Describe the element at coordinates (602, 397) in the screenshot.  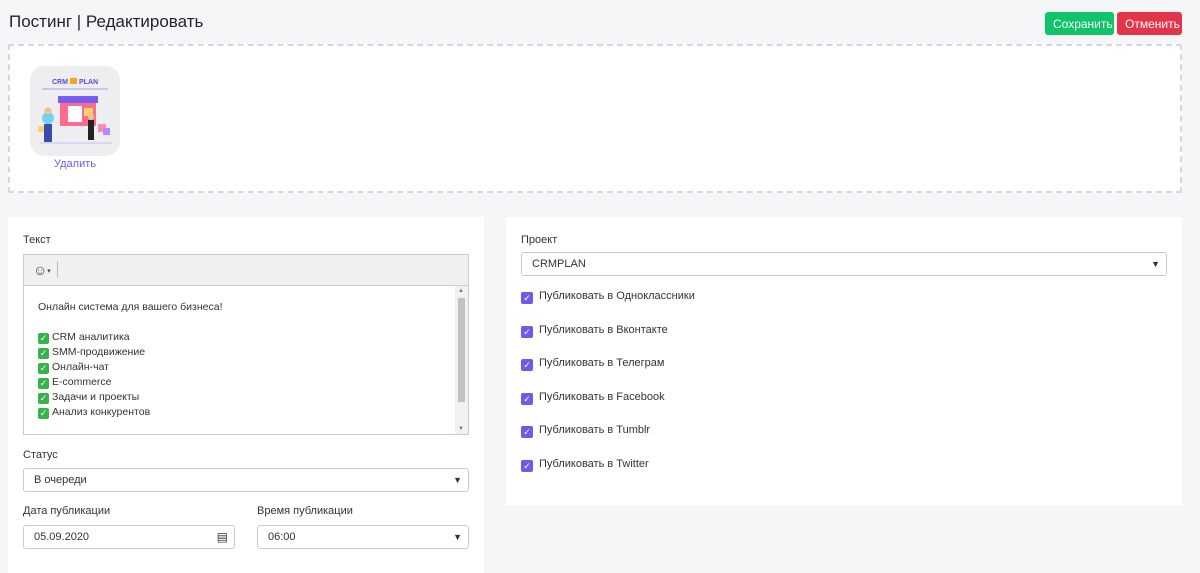
I see `checkbox-label: Публиковать в Facebook` at that location.